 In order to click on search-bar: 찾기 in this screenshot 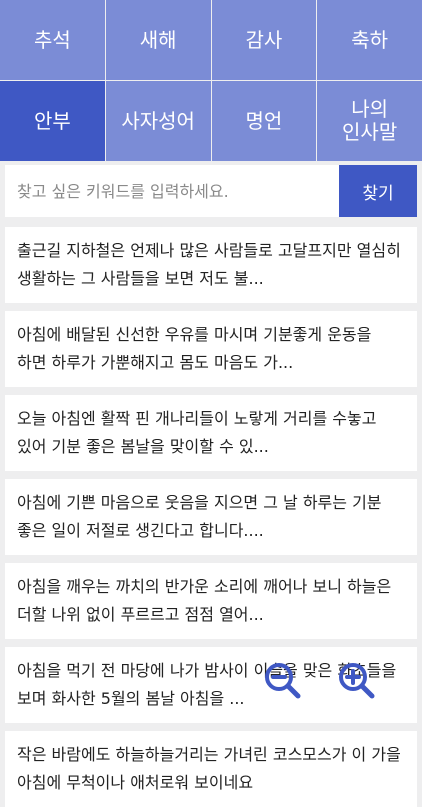, I will do `click(211, 191)`.